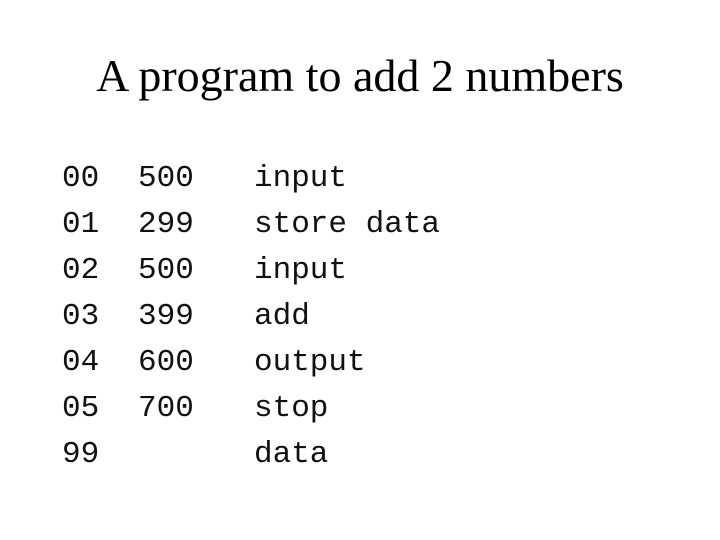 Image resolution: width=720 pixels, height=540 pixels. What do you see at coordinates (166, 316) in the screenshot?
I see `instruction-code: 399` at bounding box center [166, 316].